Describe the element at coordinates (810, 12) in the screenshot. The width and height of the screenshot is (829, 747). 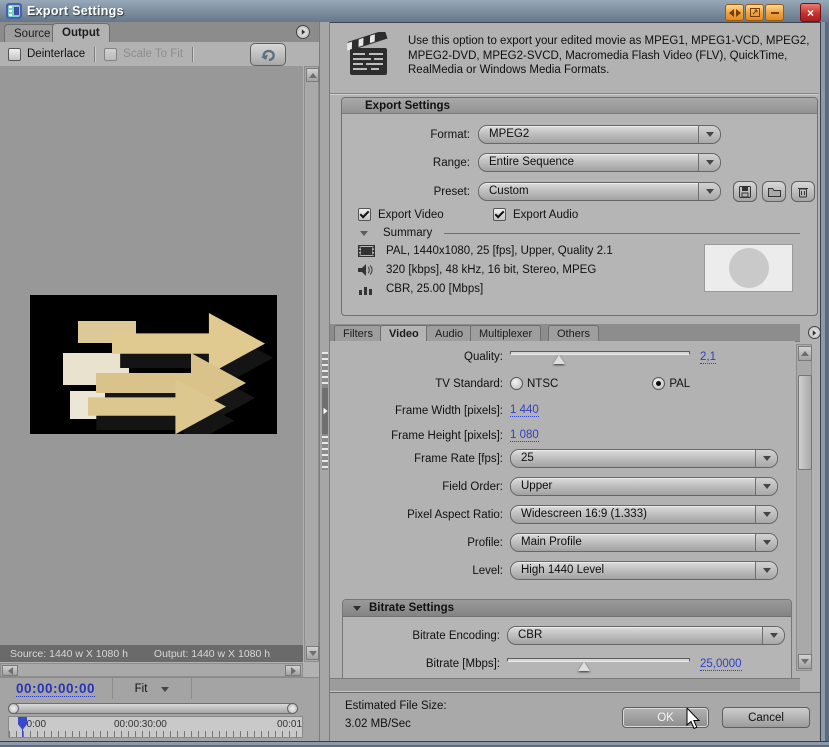
I see `close-button: ×` at that location.